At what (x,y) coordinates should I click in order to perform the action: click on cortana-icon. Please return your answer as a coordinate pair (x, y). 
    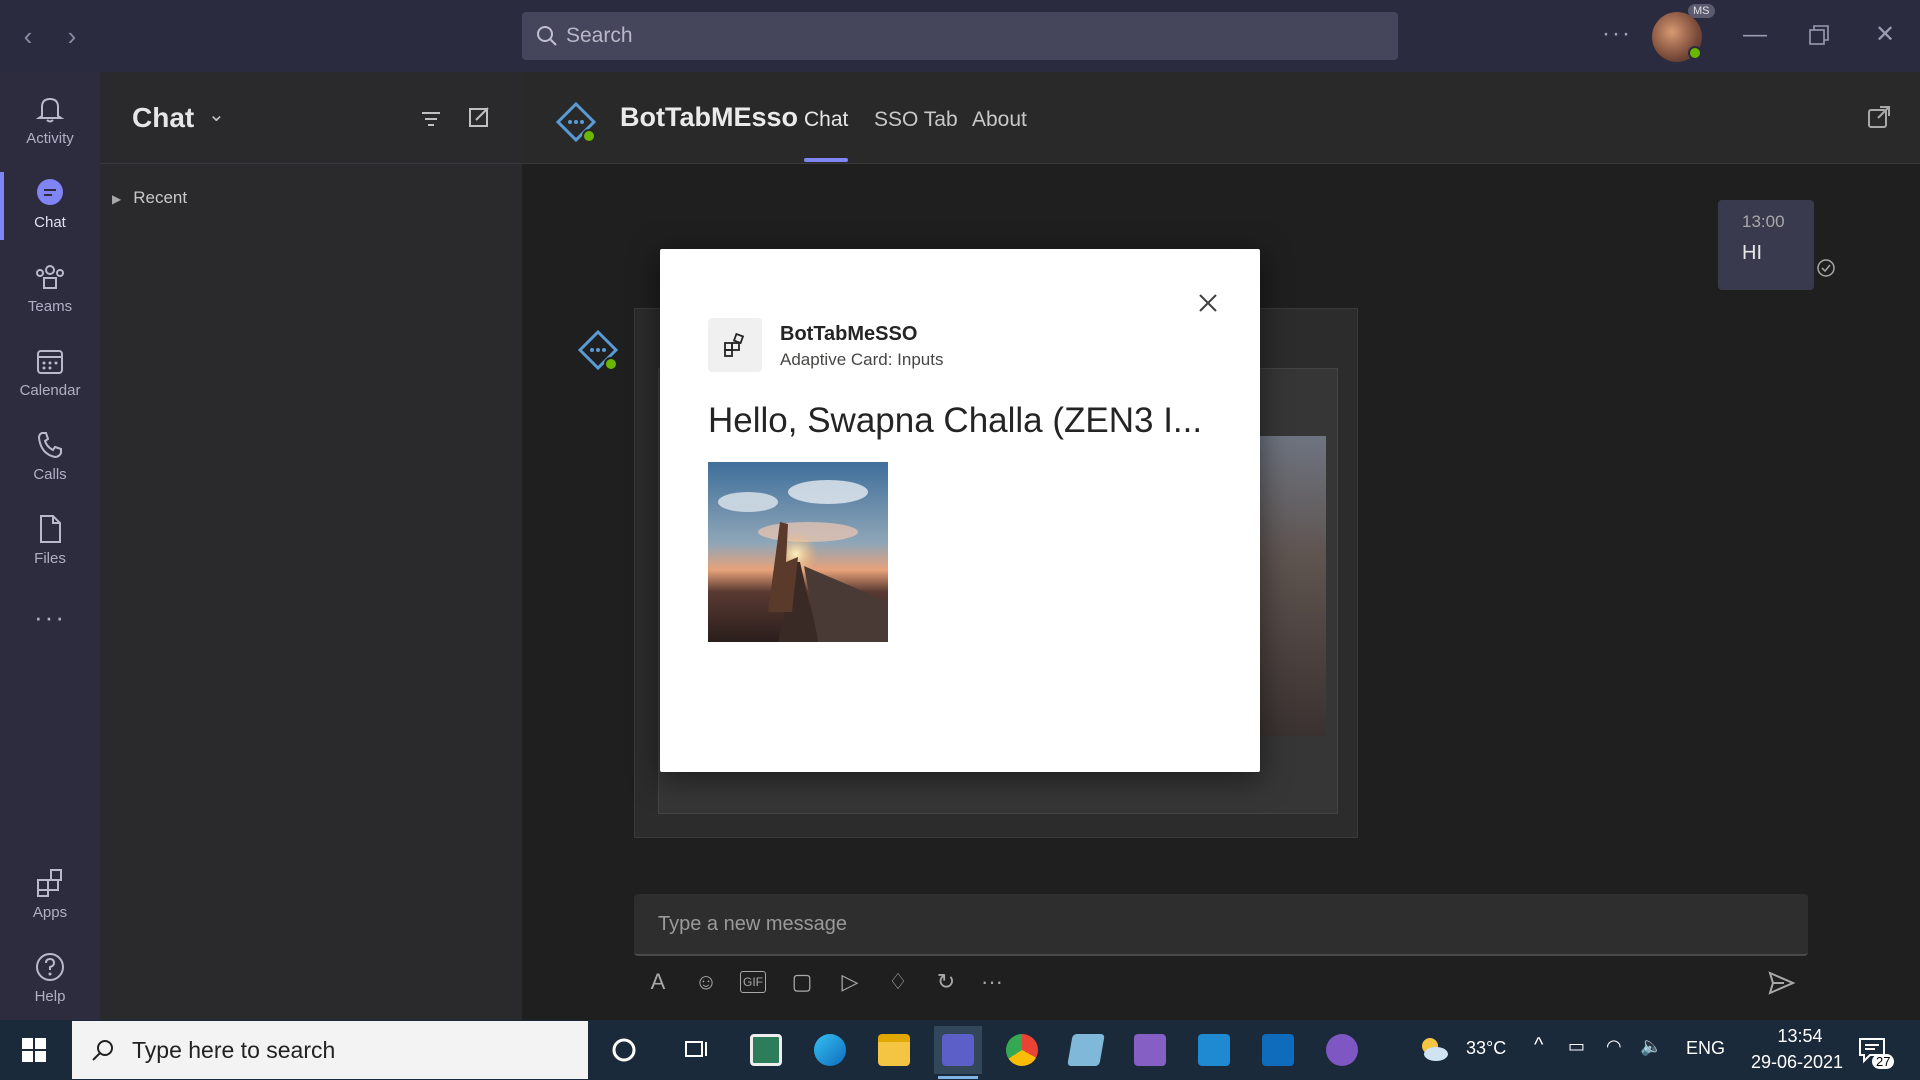
    Looking at the image, I should click on (624, 1050).